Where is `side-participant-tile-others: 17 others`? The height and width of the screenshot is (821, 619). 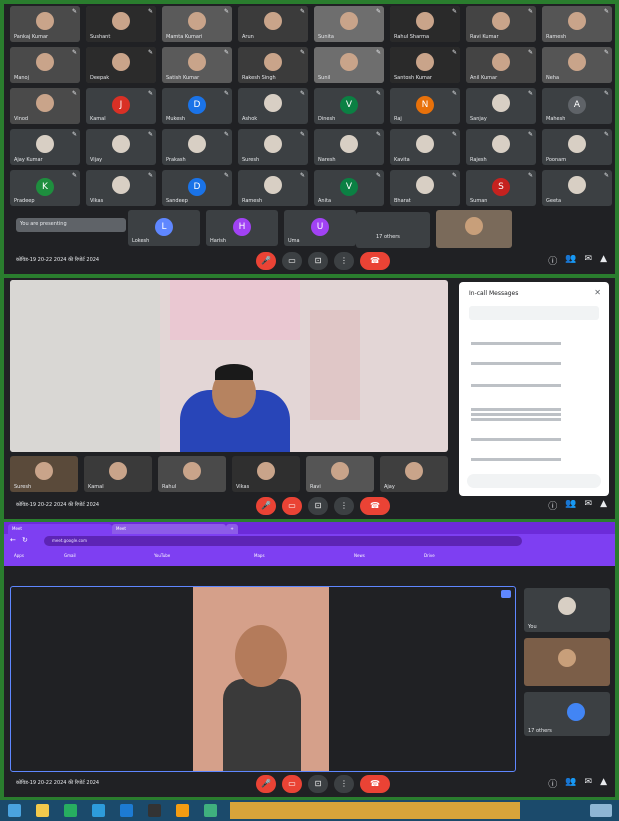
side-participant-tile-others: 17 others is located at coordinates (567, 714).